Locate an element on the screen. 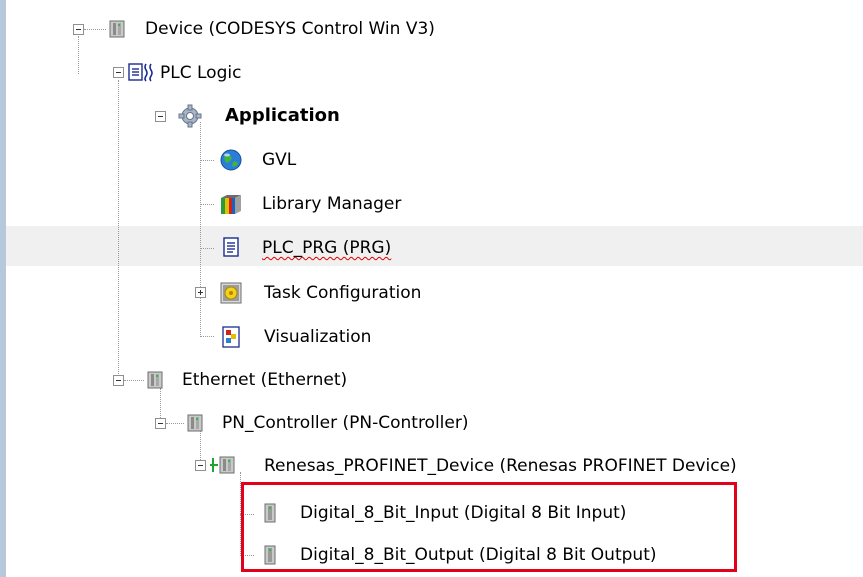 The image size is (863, 577). visualization-icon is located at coordinates (231, 337).